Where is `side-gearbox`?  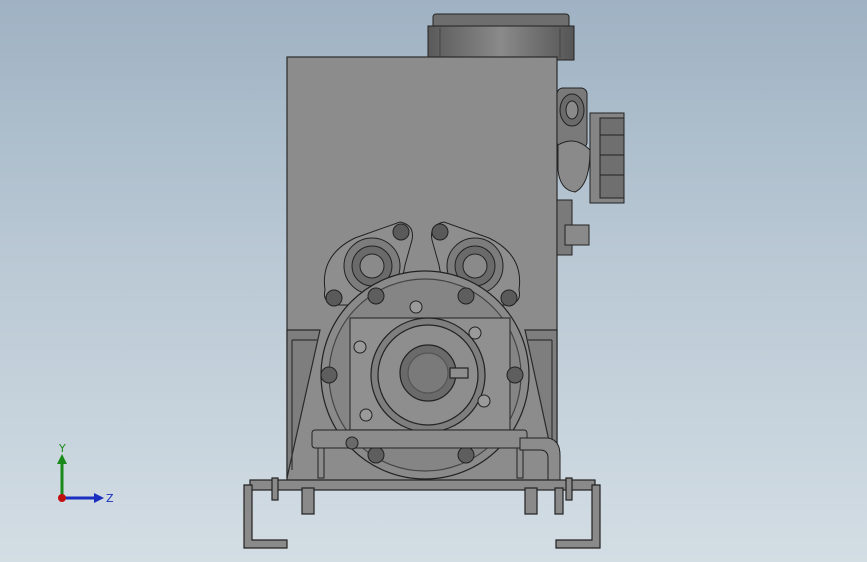
side-gearbox is located at coordinates (590, 171).